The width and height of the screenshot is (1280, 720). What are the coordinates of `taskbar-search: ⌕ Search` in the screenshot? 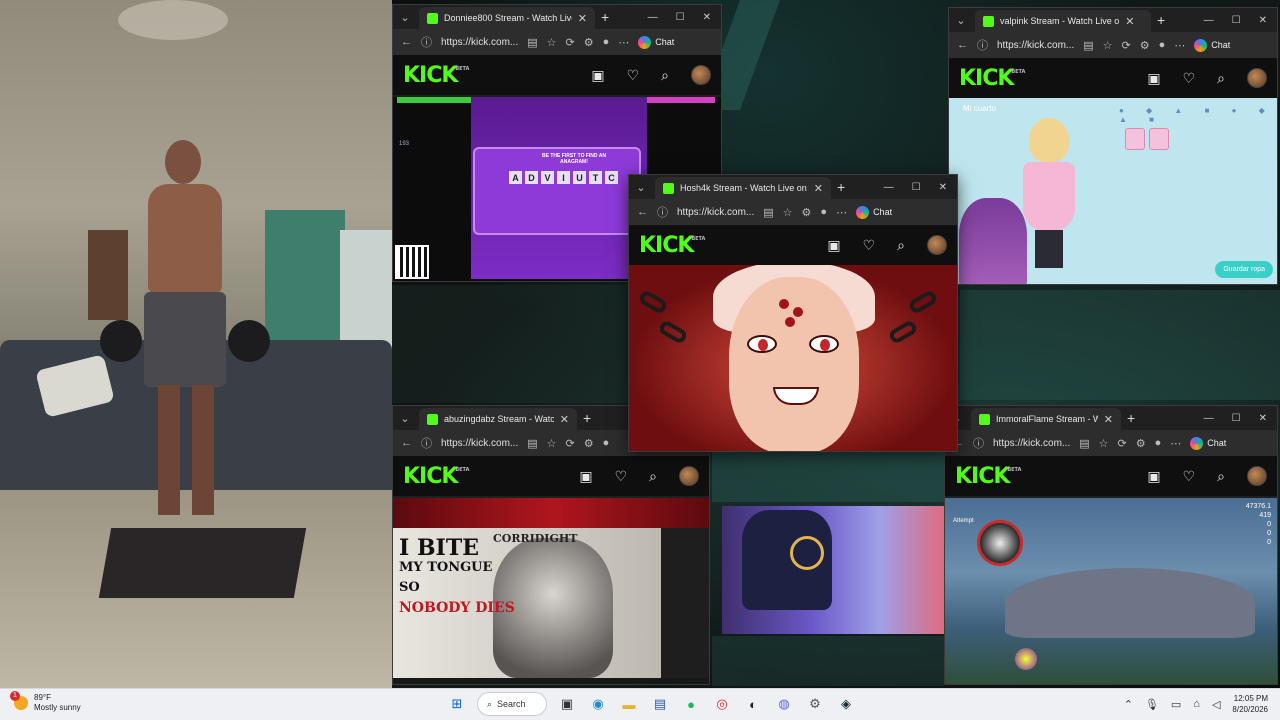 It's located at (512, 704).